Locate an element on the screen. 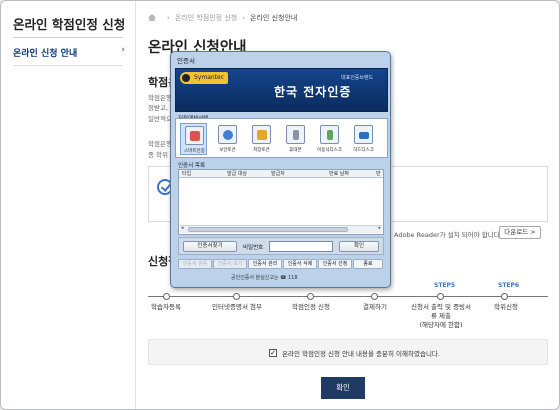 This screenshot has height=410, width=560. agree-box: ✓ 온라인 학점인정 신청 안내 내용을 충분히 이해하였습니다. is located at coordinates (348, 352).